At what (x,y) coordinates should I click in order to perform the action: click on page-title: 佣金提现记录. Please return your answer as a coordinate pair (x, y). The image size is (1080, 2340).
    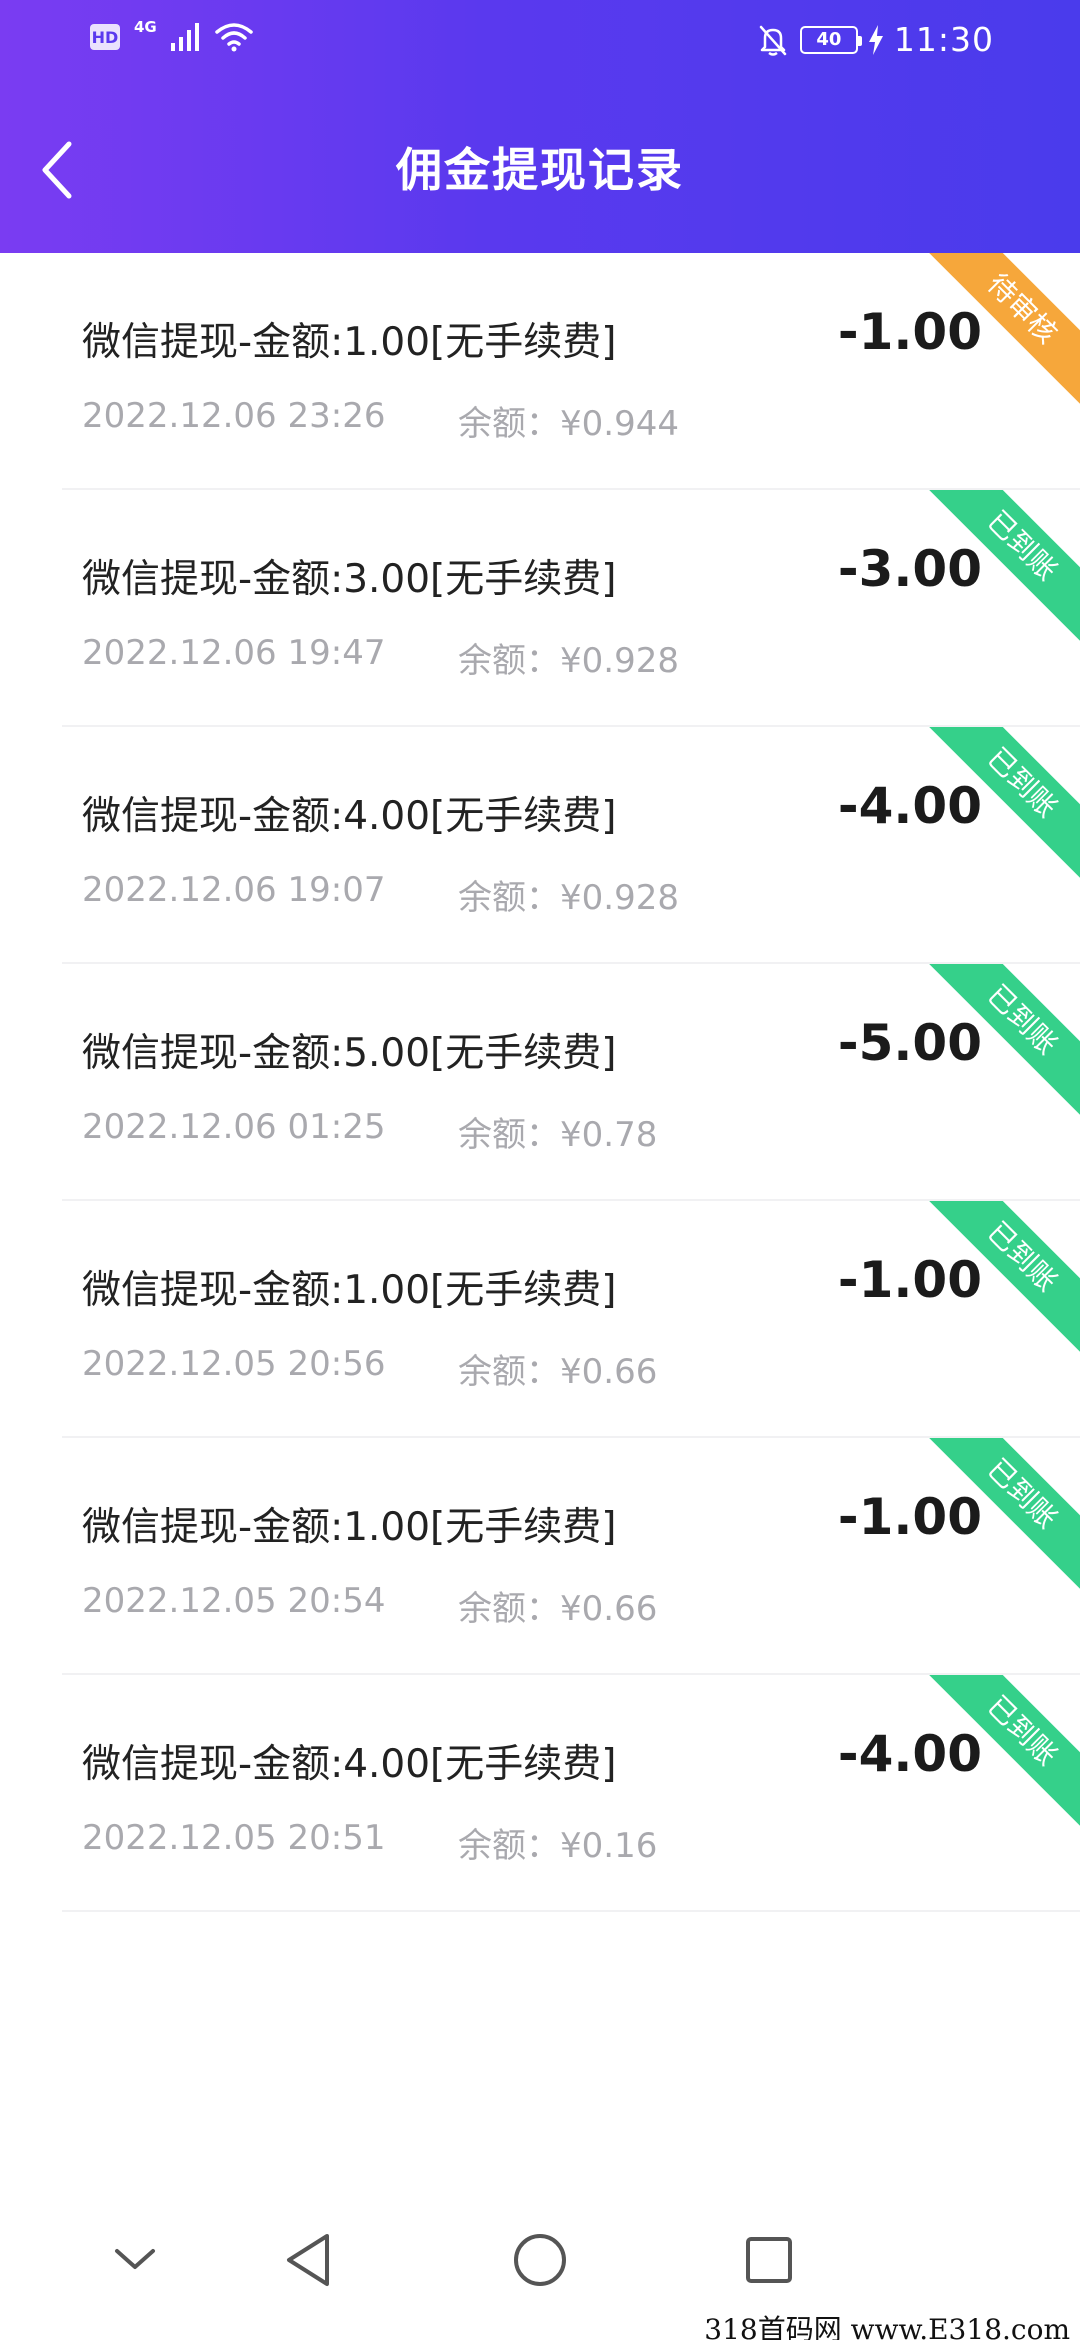
    Looking at the image, I should click on (540, 170).